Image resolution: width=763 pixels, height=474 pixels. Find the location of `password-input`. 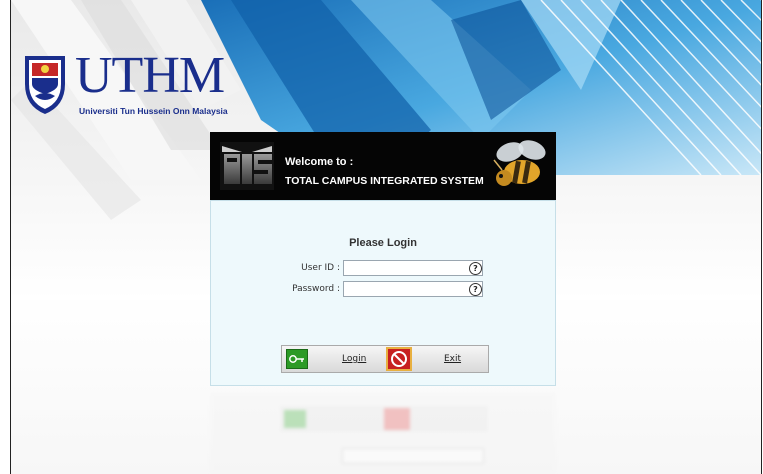

password-input is located at coordinates (413, 289).